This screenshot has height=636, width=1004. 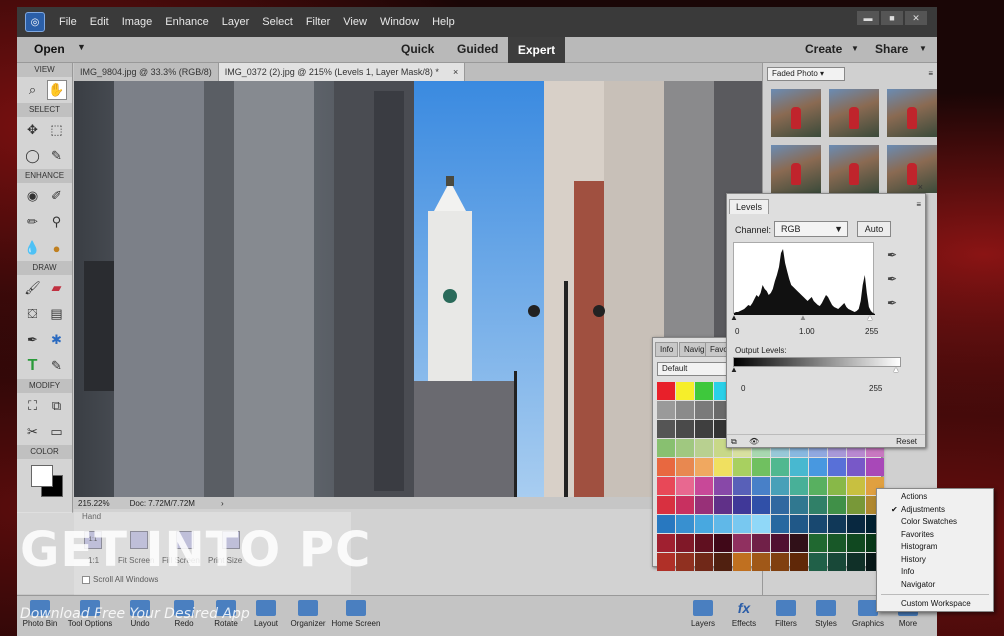 I want to click on open-button: Open, so click(x=49, y=49).